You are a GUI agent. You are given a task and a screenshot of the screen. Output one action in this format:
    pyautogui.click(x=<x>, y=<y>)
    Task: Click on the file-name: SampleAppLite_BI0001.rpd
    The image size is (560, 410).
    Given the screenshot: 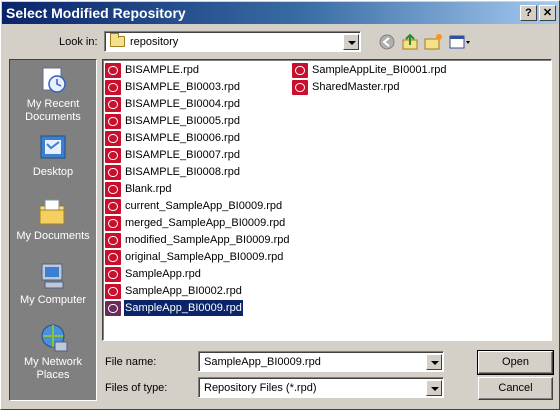 What is the action you would take?
    pyautogui.click(x=379, y=70)
    